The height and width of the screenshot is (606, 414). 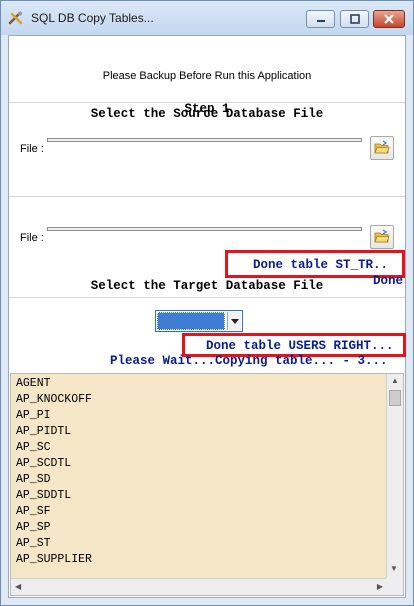 I want to click on maximize-button, so click(x=354, y=19).